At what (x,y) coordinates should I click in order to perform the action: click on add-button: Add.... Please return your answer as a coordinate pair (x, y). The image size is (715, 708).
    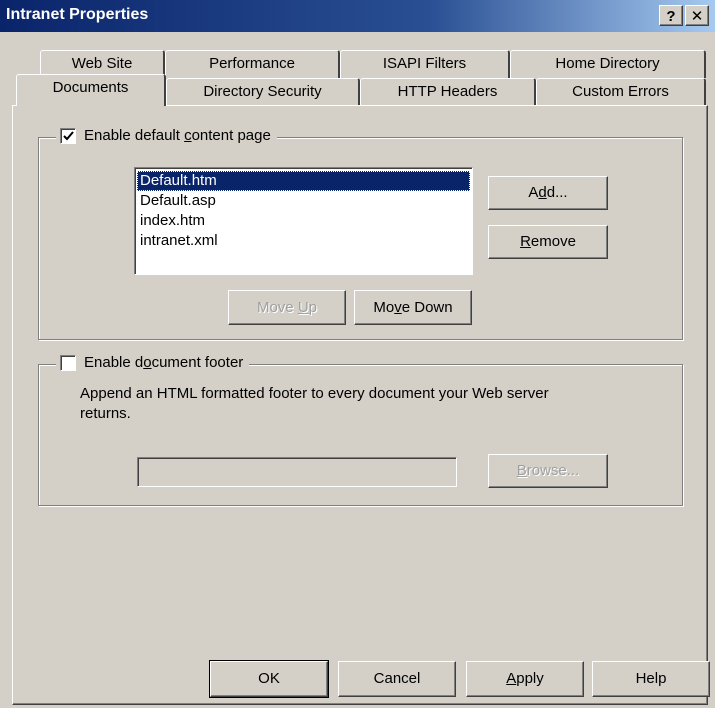
    Looking at the image, I should click on (548, 193).